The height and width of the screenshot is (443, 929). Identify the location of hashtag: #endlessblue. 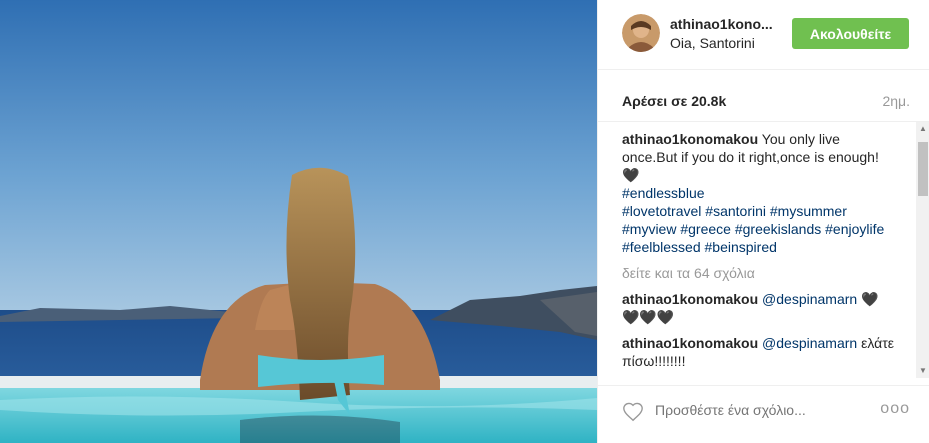
(663, 193).